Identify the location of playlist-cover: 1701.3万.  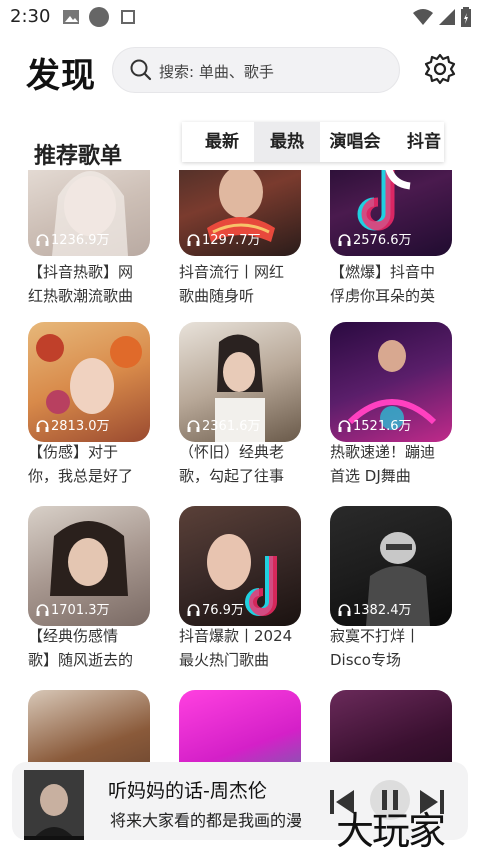
(89, 566).